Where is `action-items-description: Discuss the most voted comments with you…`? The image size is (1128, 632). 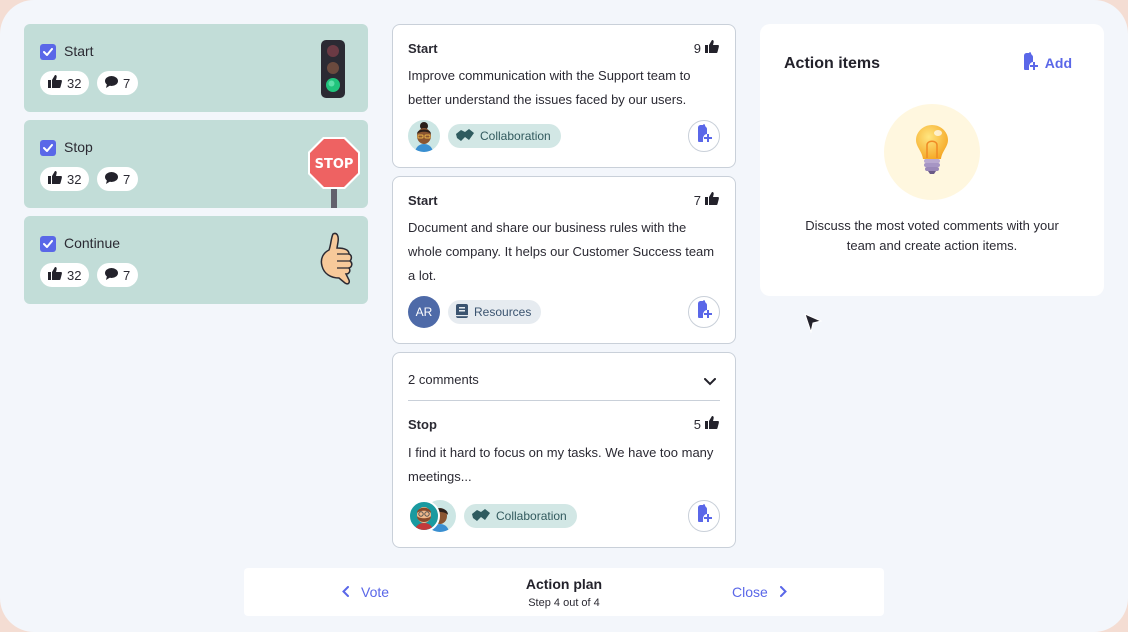 action-items-description: Discuss the most voted comments with you… is located at coordinates (932, 235).